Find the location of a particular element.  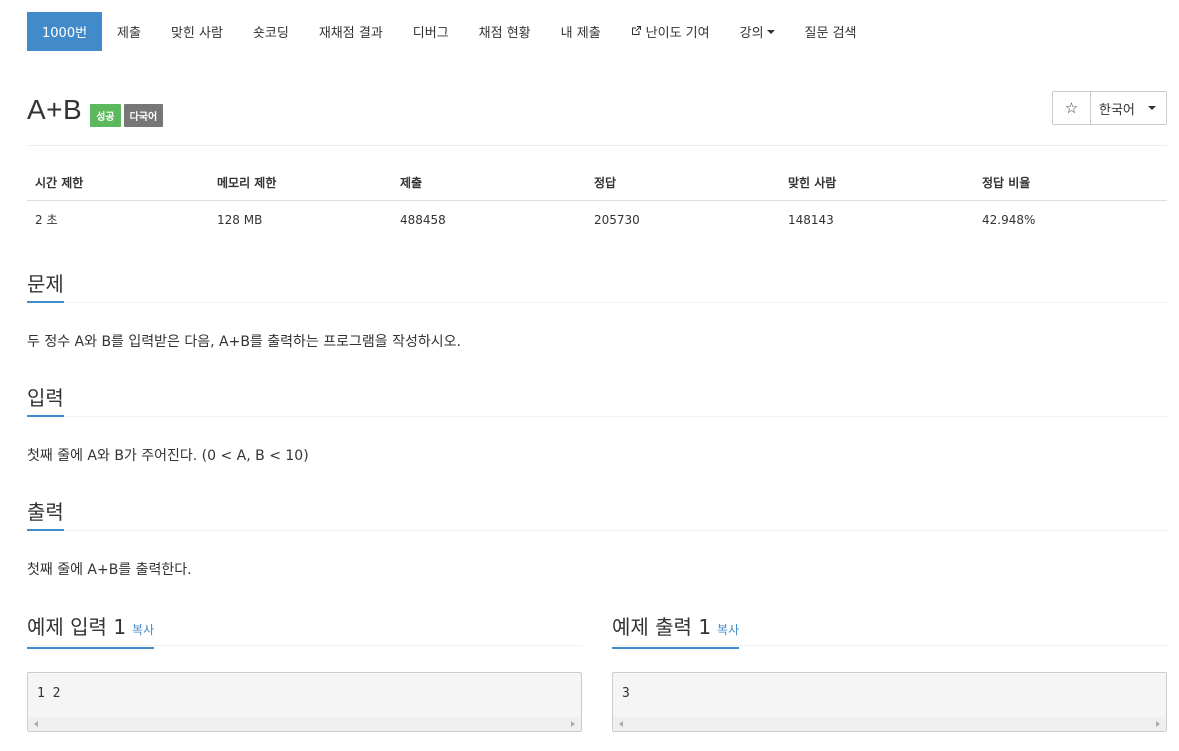

nav-tab-short-coding: 숏코딩 is located at coordinates (271, 31).